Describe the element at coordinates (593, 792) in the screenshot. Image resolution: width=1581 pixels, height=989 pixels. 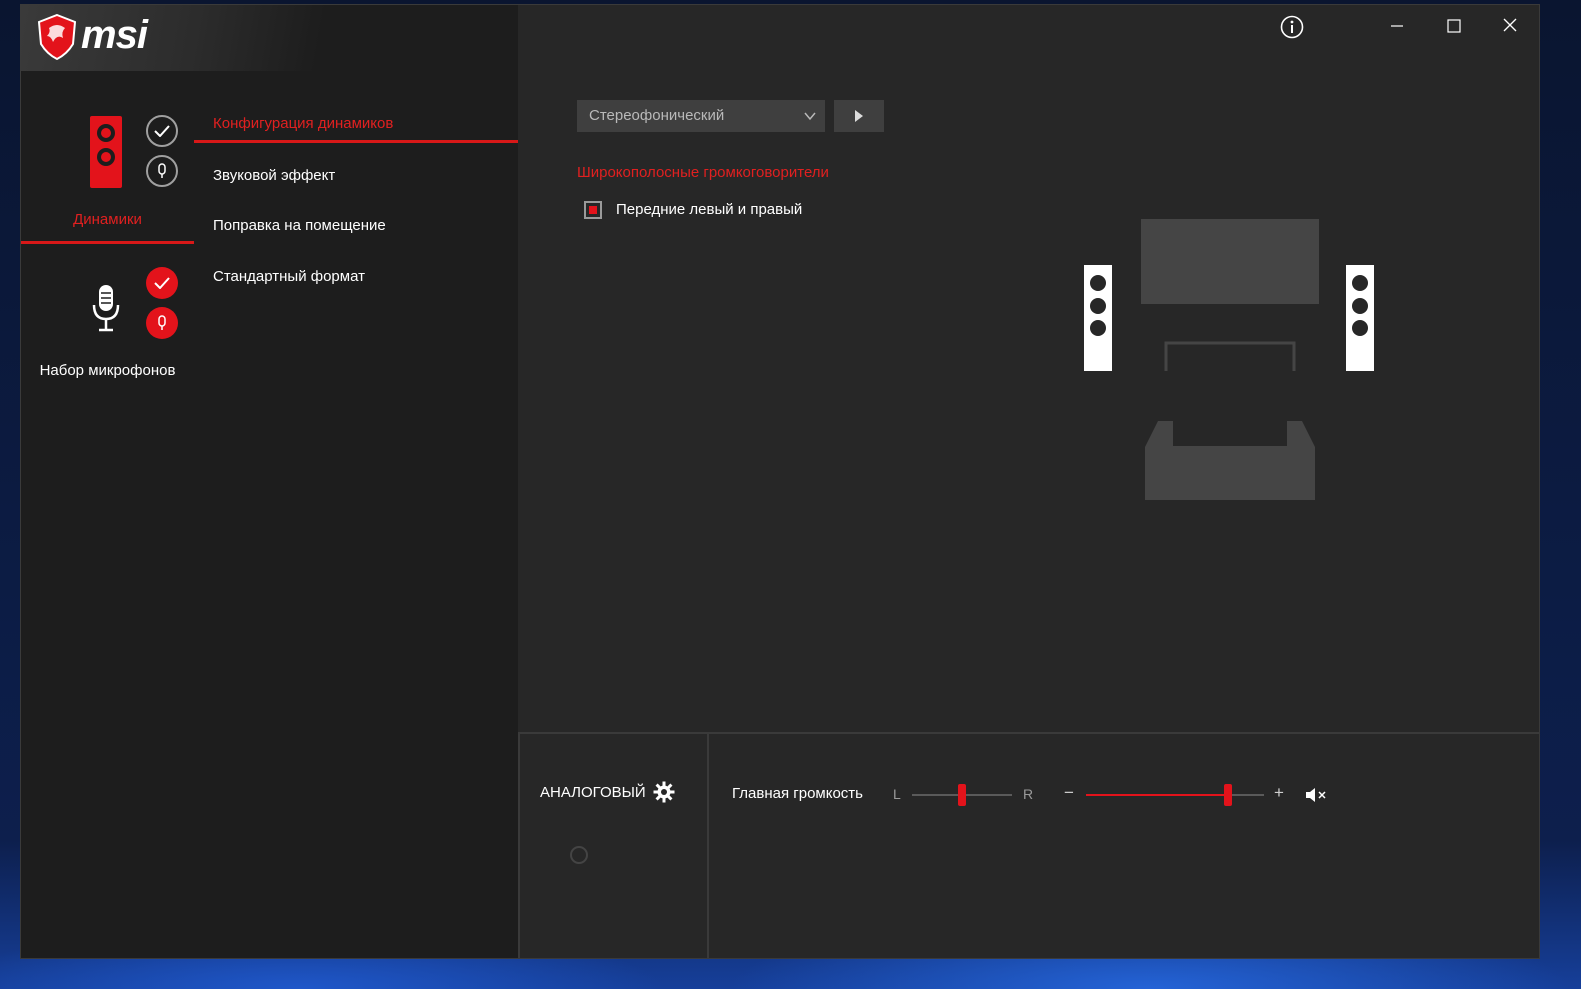
I see `analog-label: АНАЛОГОВЫЙ` at that location.